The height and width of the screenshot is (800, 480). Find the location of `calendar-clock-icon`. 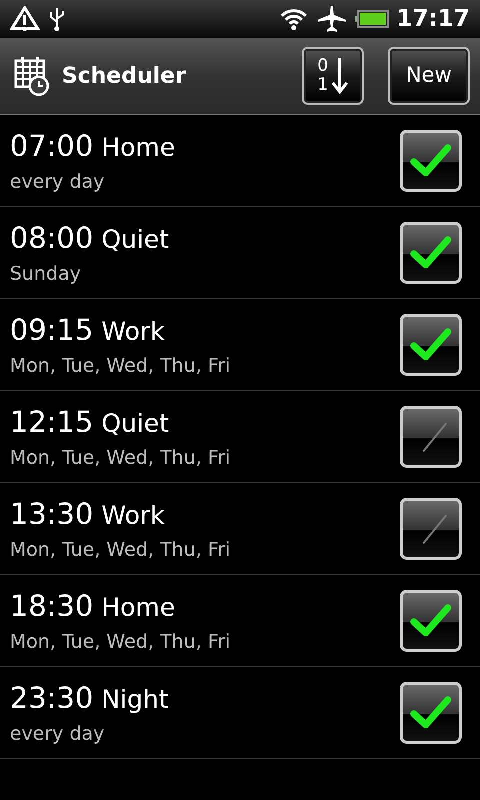

calendar-clock-icon is located at coordinates (32, 76).